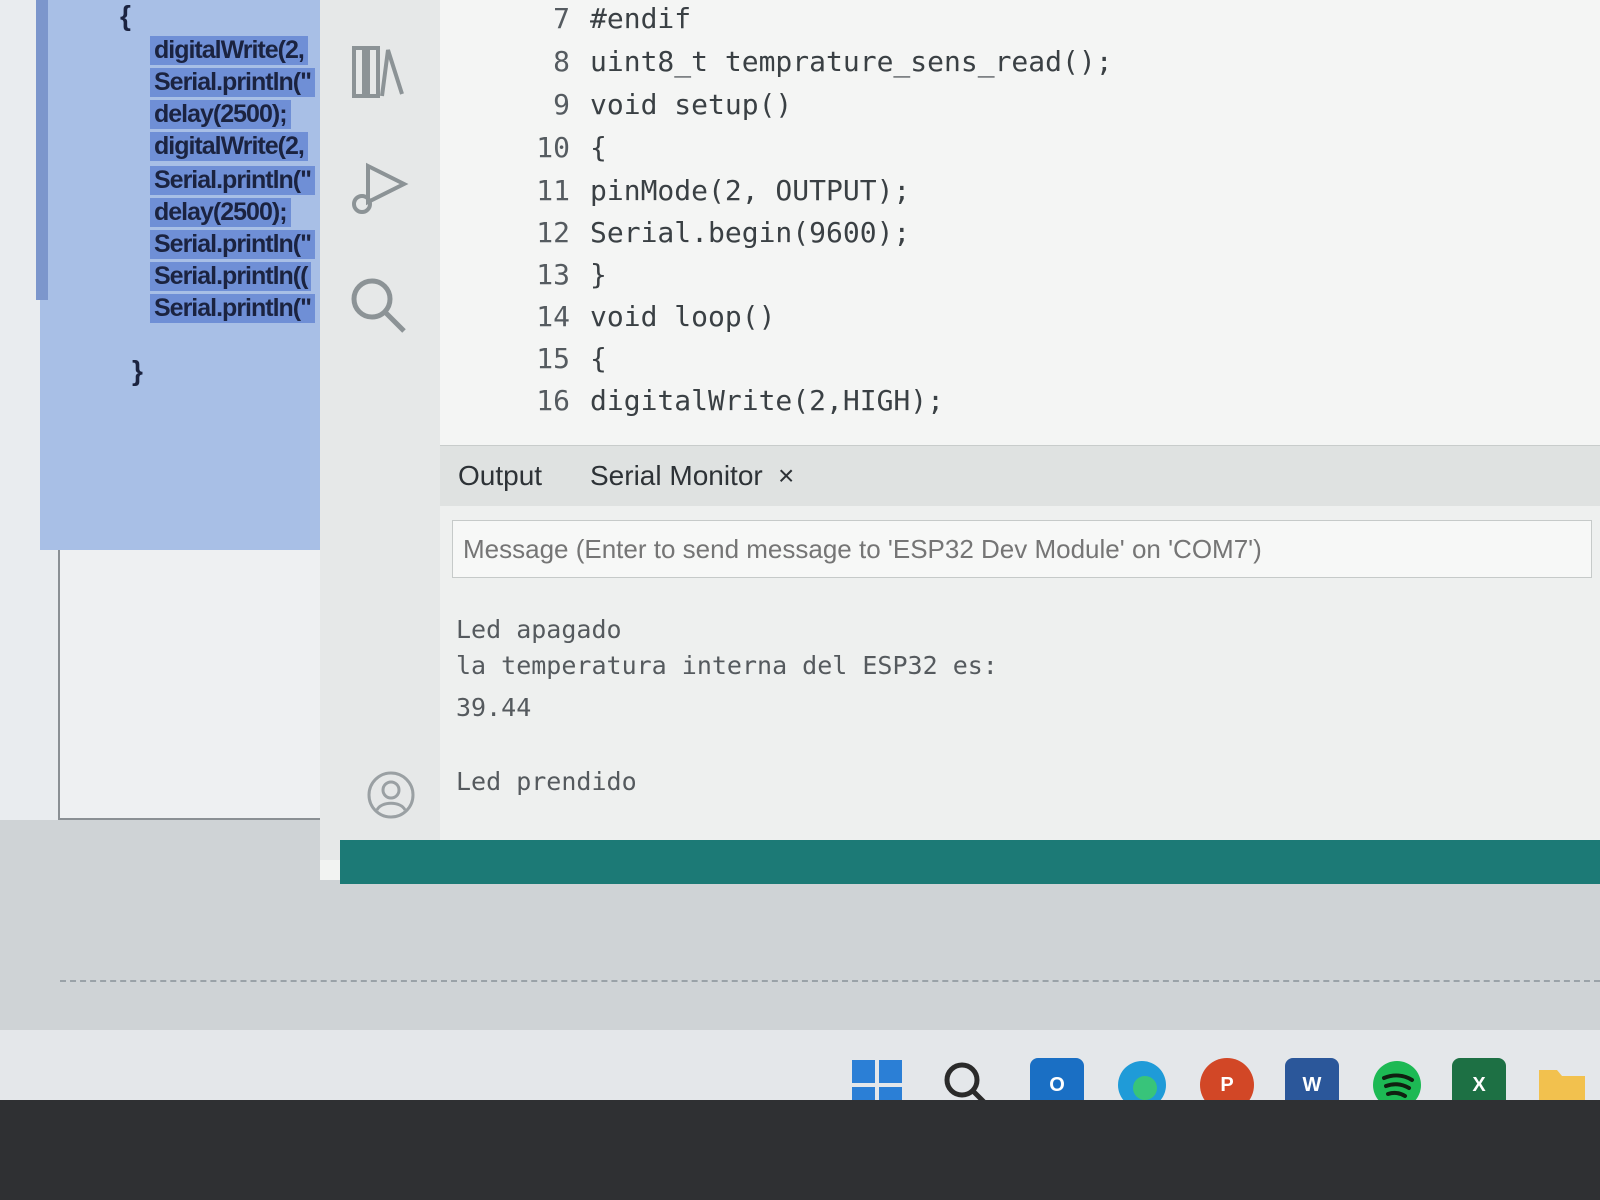 This screenshot has height=1200, width=1600. Describe the element at coordinates (1020, 362) in the screenshot. I see `code-line: 15 {` at that location.